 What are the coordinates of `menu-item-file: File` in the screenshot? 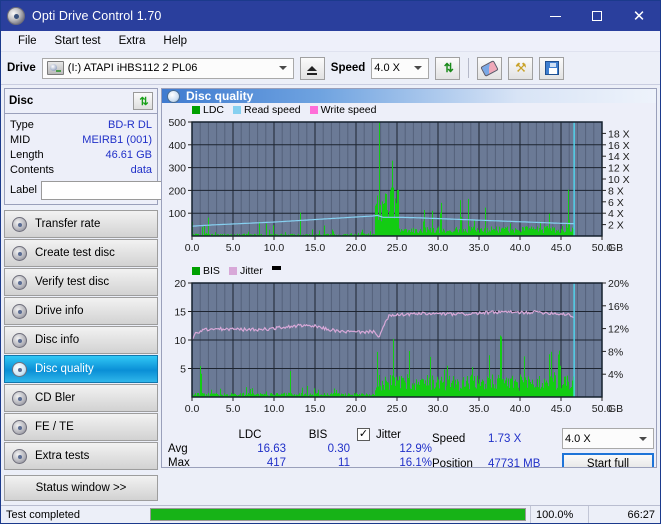 It's located at (27, 41).